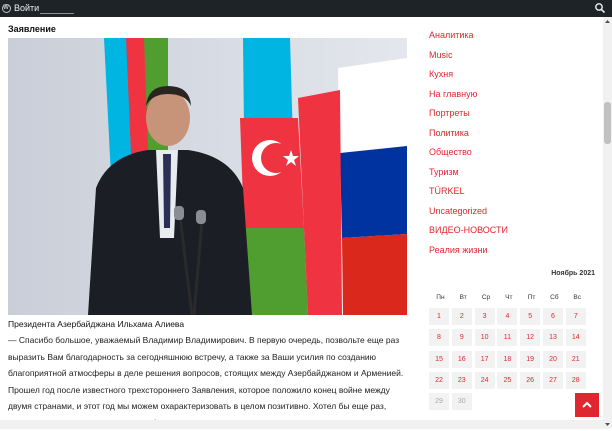 This screenshot has width=612, height=431. I want to click on scrollbar-thumb, so click(607, 123).